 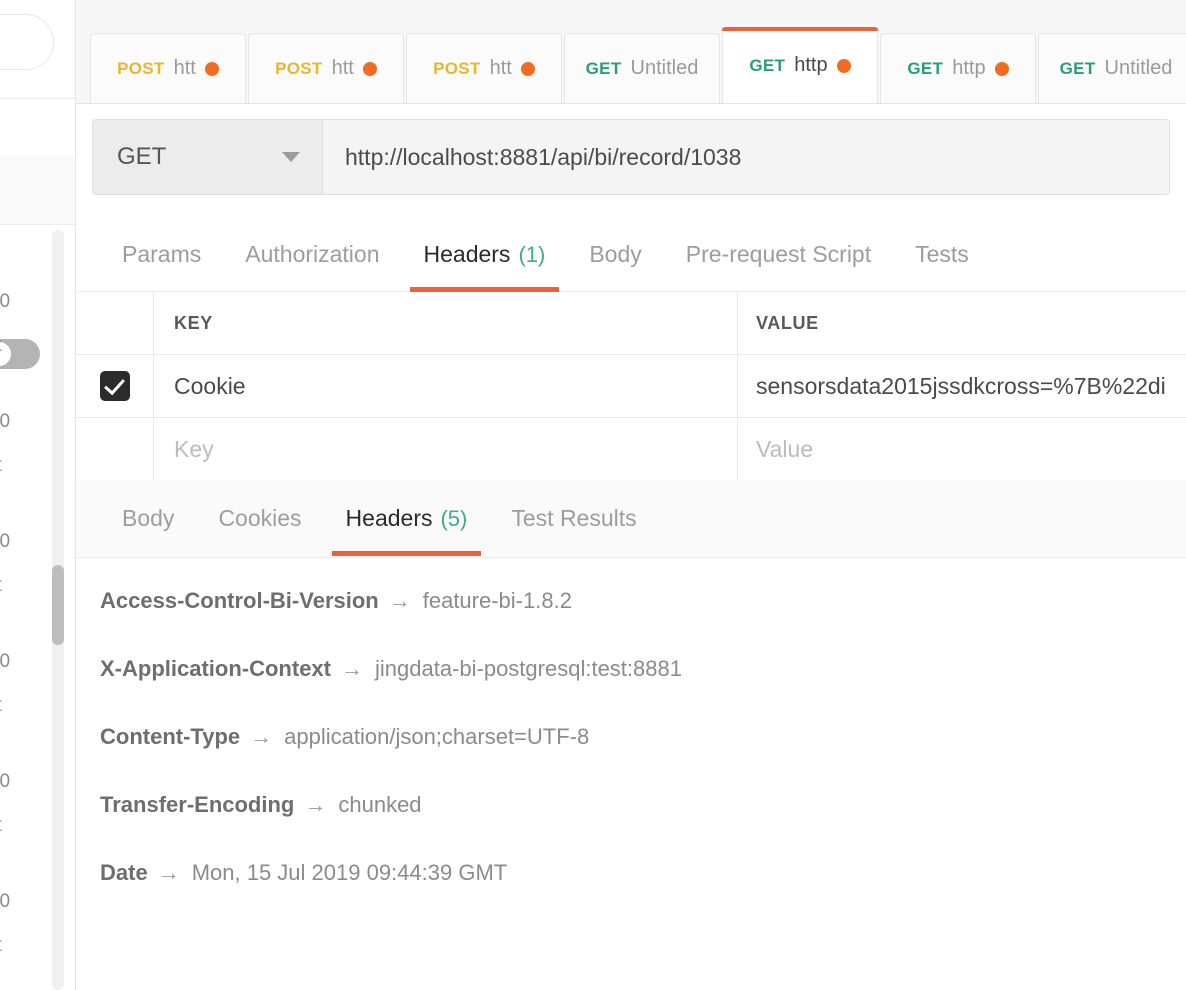 What do you see at coordinates (37, 607) in the screenshot?
I see `sidebar-history-list: tl c0 rt tl c0 rt tl c0 rt tl c0 rt tl c0 rt tl c0 rt tl` at bounding box center [37, 607].